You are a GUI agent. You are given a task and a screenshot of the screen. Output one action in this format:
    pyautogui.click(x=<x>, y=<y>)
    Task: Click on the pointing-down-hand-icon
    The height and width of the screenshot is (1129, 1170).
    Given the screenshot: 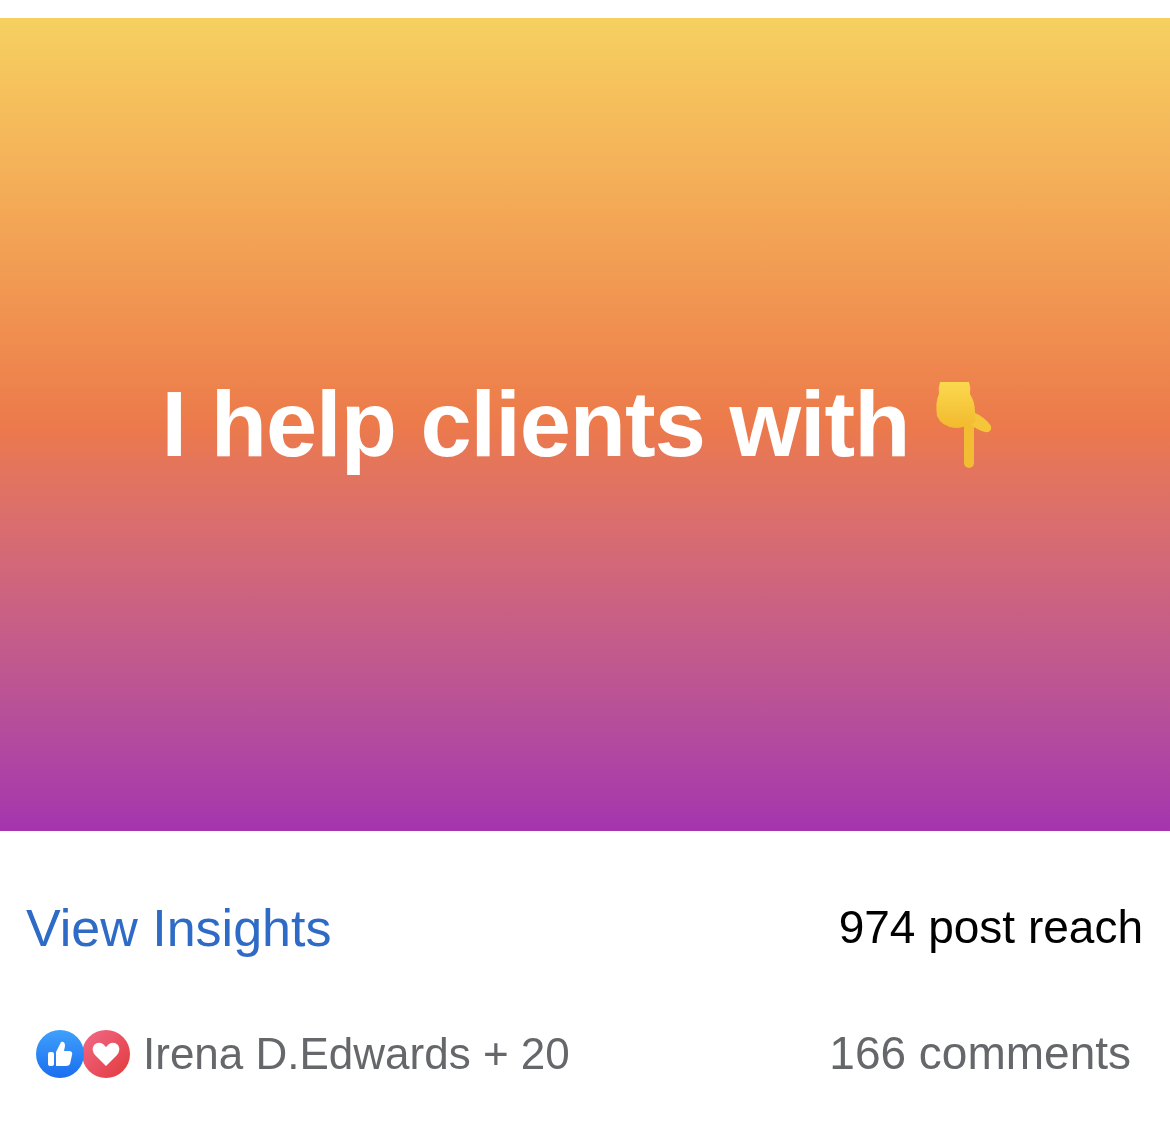 What is the action you would take?
    pyautogui.click(x=964, y=424)
    